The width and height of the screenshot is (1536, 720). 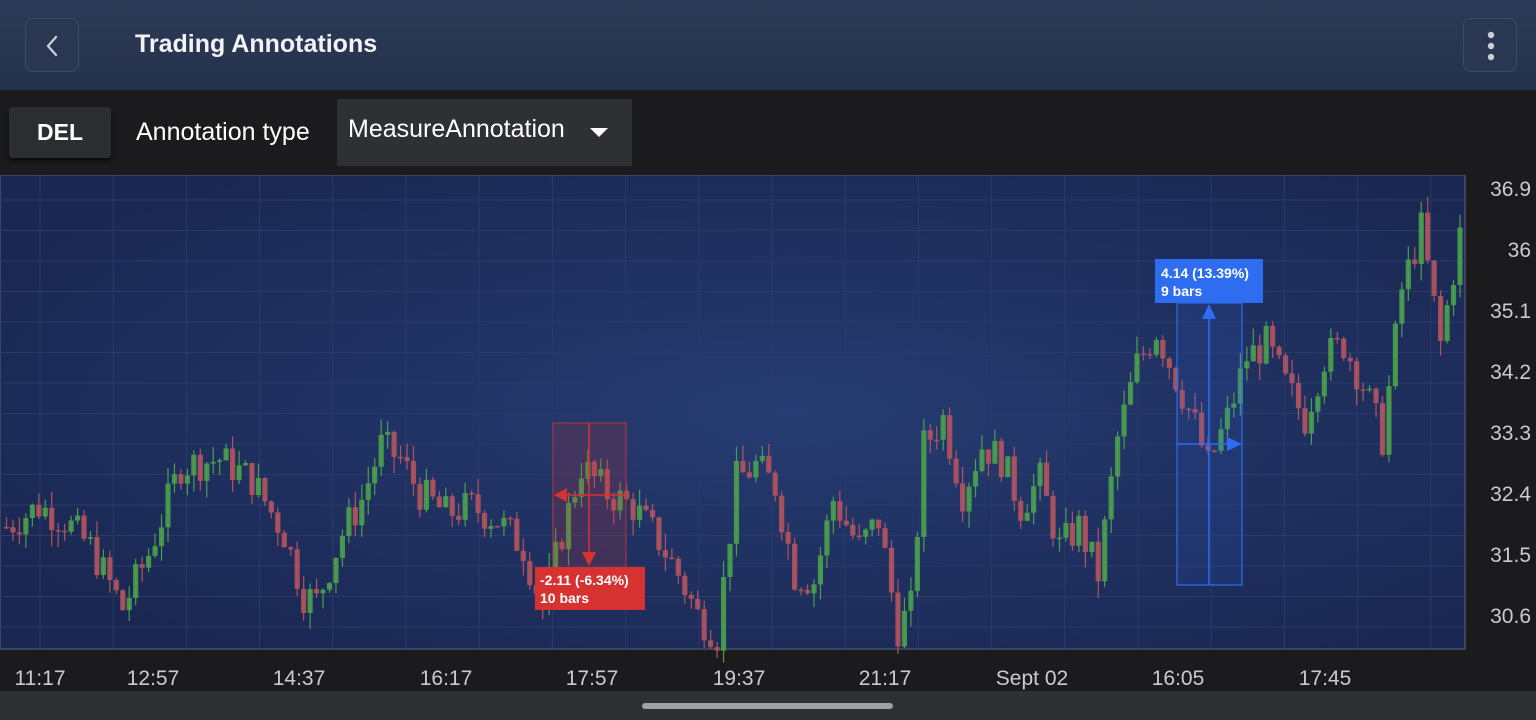 What do you see at coordinates (153, 678) in the screenshot?
I see `x-tick-label: 12:57` at bounding box center [153, 678].